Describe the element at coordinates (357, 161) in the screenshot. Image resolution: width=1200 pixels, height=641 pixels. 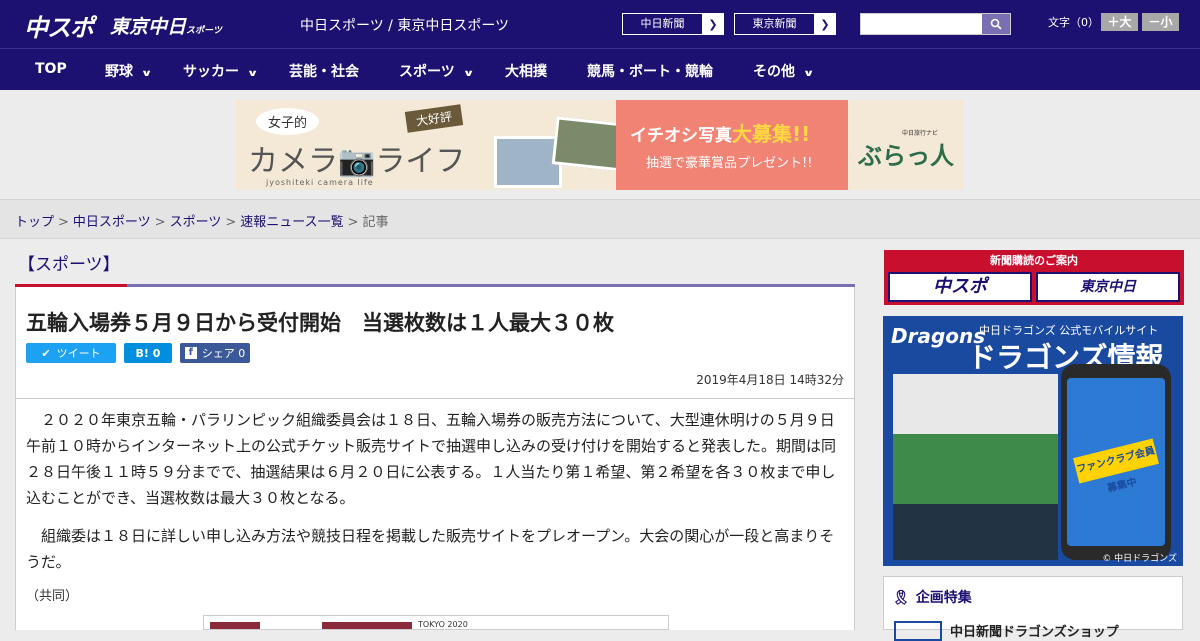
I see `banner-camera-life: カメラ📷ライフ` at that location.